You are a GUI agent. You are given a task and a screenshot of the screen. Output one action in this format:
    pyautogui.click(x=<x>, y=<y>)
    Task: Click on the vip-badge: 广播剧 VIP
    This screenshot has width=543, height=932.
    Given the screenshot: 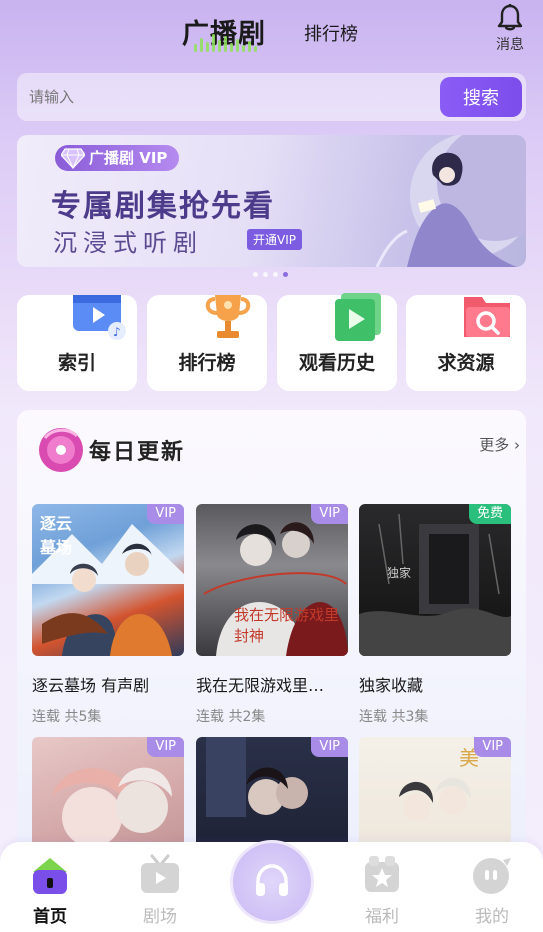 What is the action you would take?
    pyautogui.click(x=117, y=158)
    